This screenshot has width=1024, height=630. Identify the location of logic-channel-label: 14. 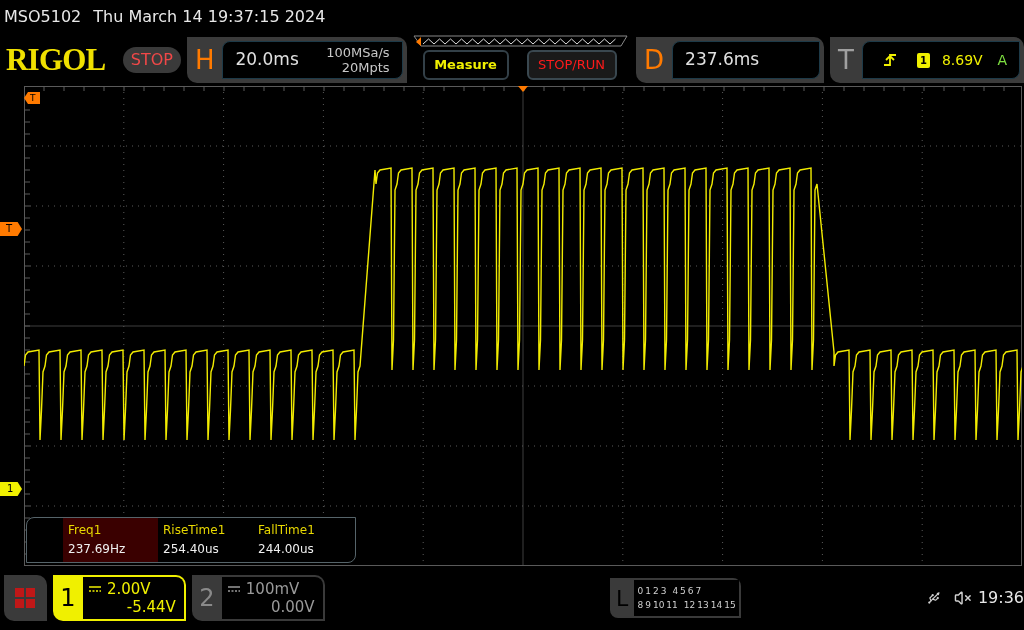
(716, 605).